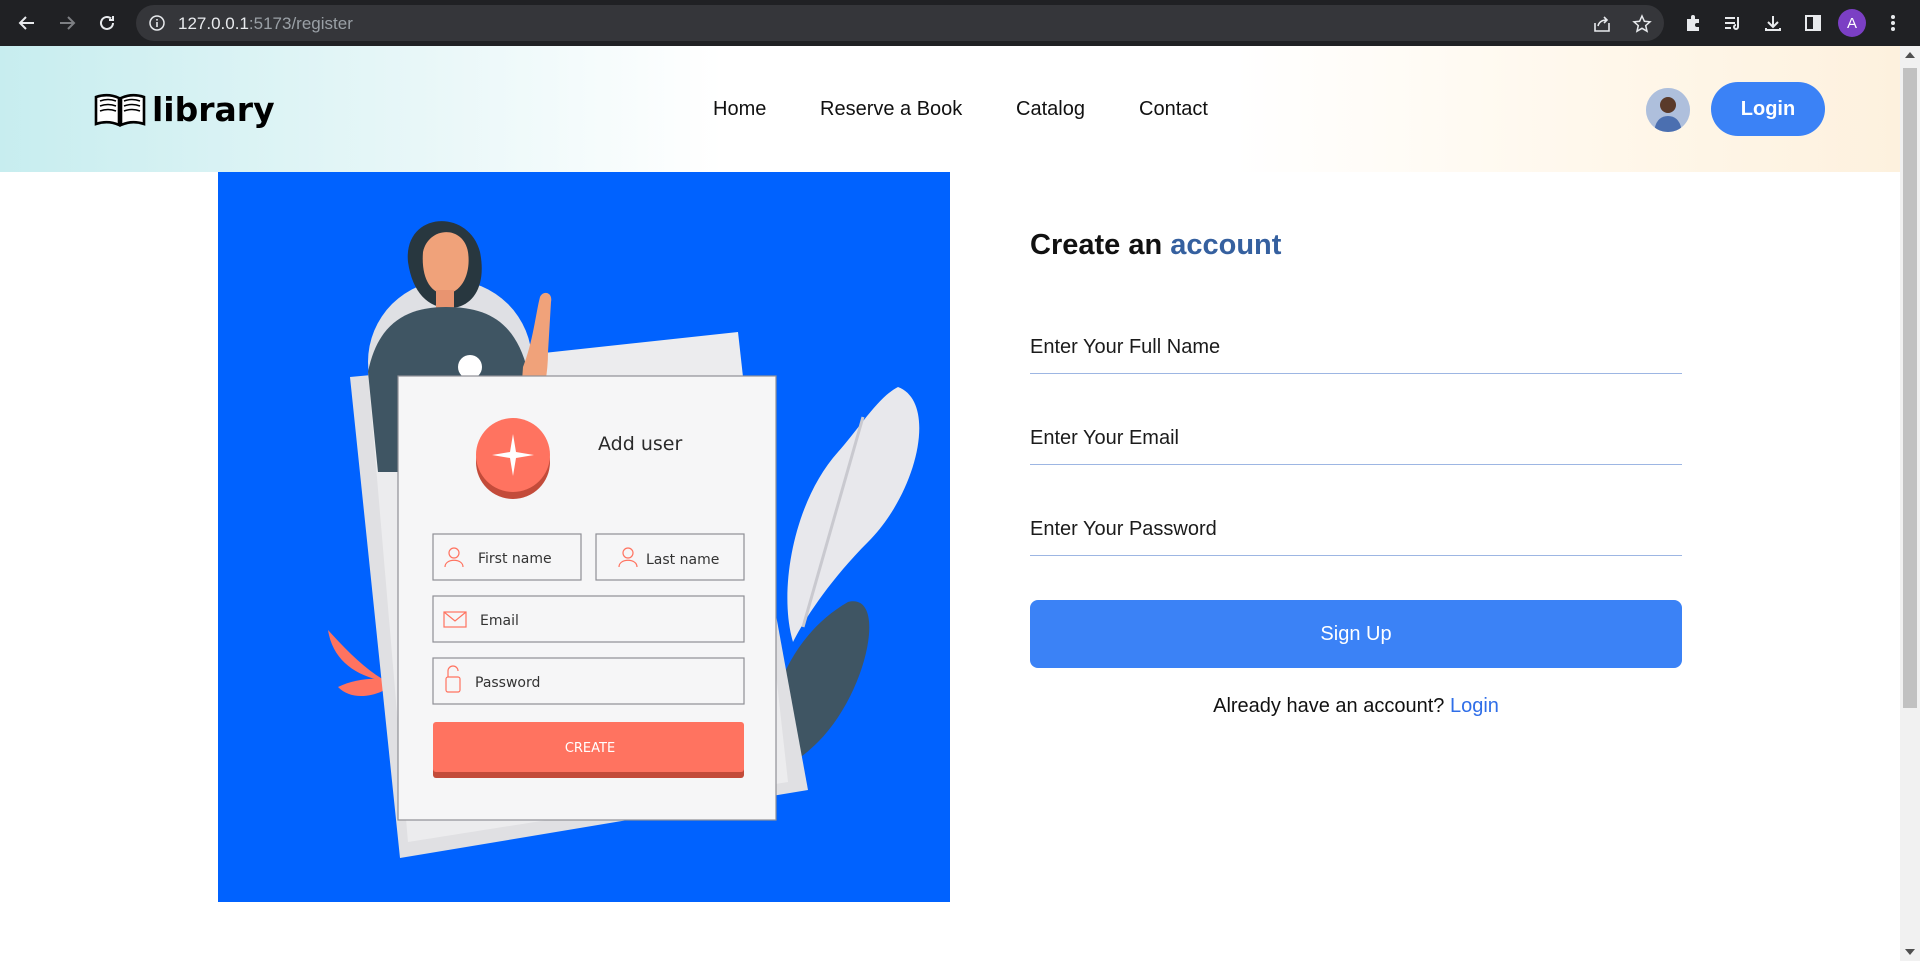  I want to click on create-label: CREATE, so click(590, 748).